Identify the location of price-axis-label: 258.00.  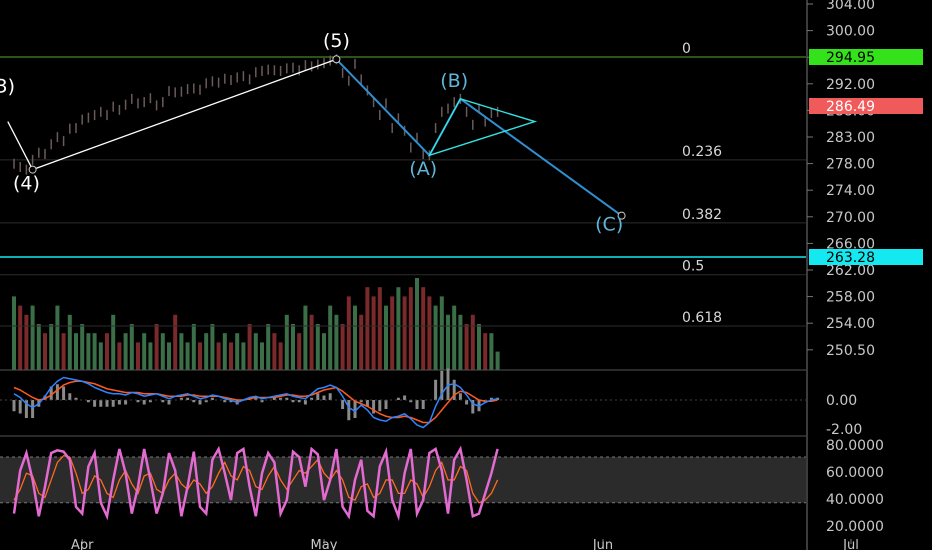
(850, 298).